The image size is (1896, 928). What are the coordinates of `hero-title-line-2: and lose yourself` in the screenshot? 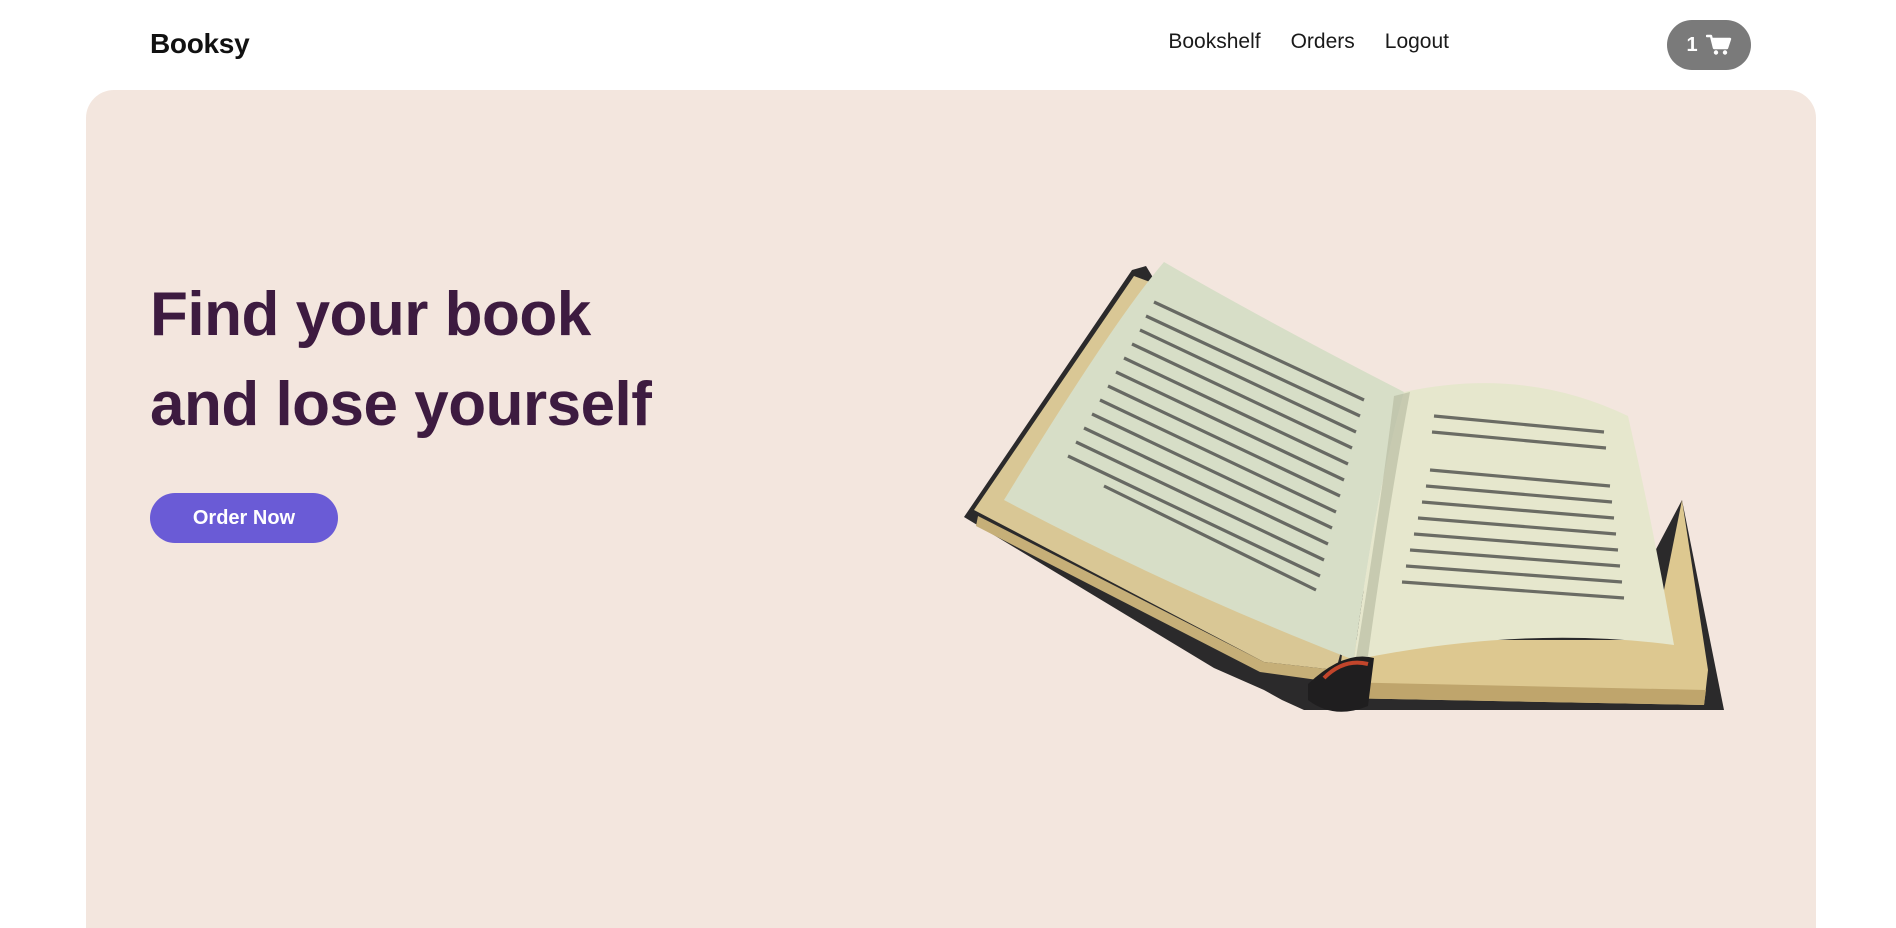 It's located at (401, 404).